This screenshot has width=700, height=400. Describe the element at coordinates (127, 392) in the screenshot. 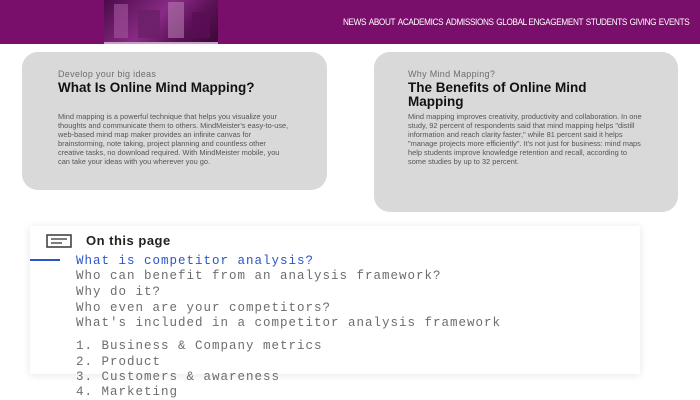

I see `toc-item: 4. Marketing` at that location.